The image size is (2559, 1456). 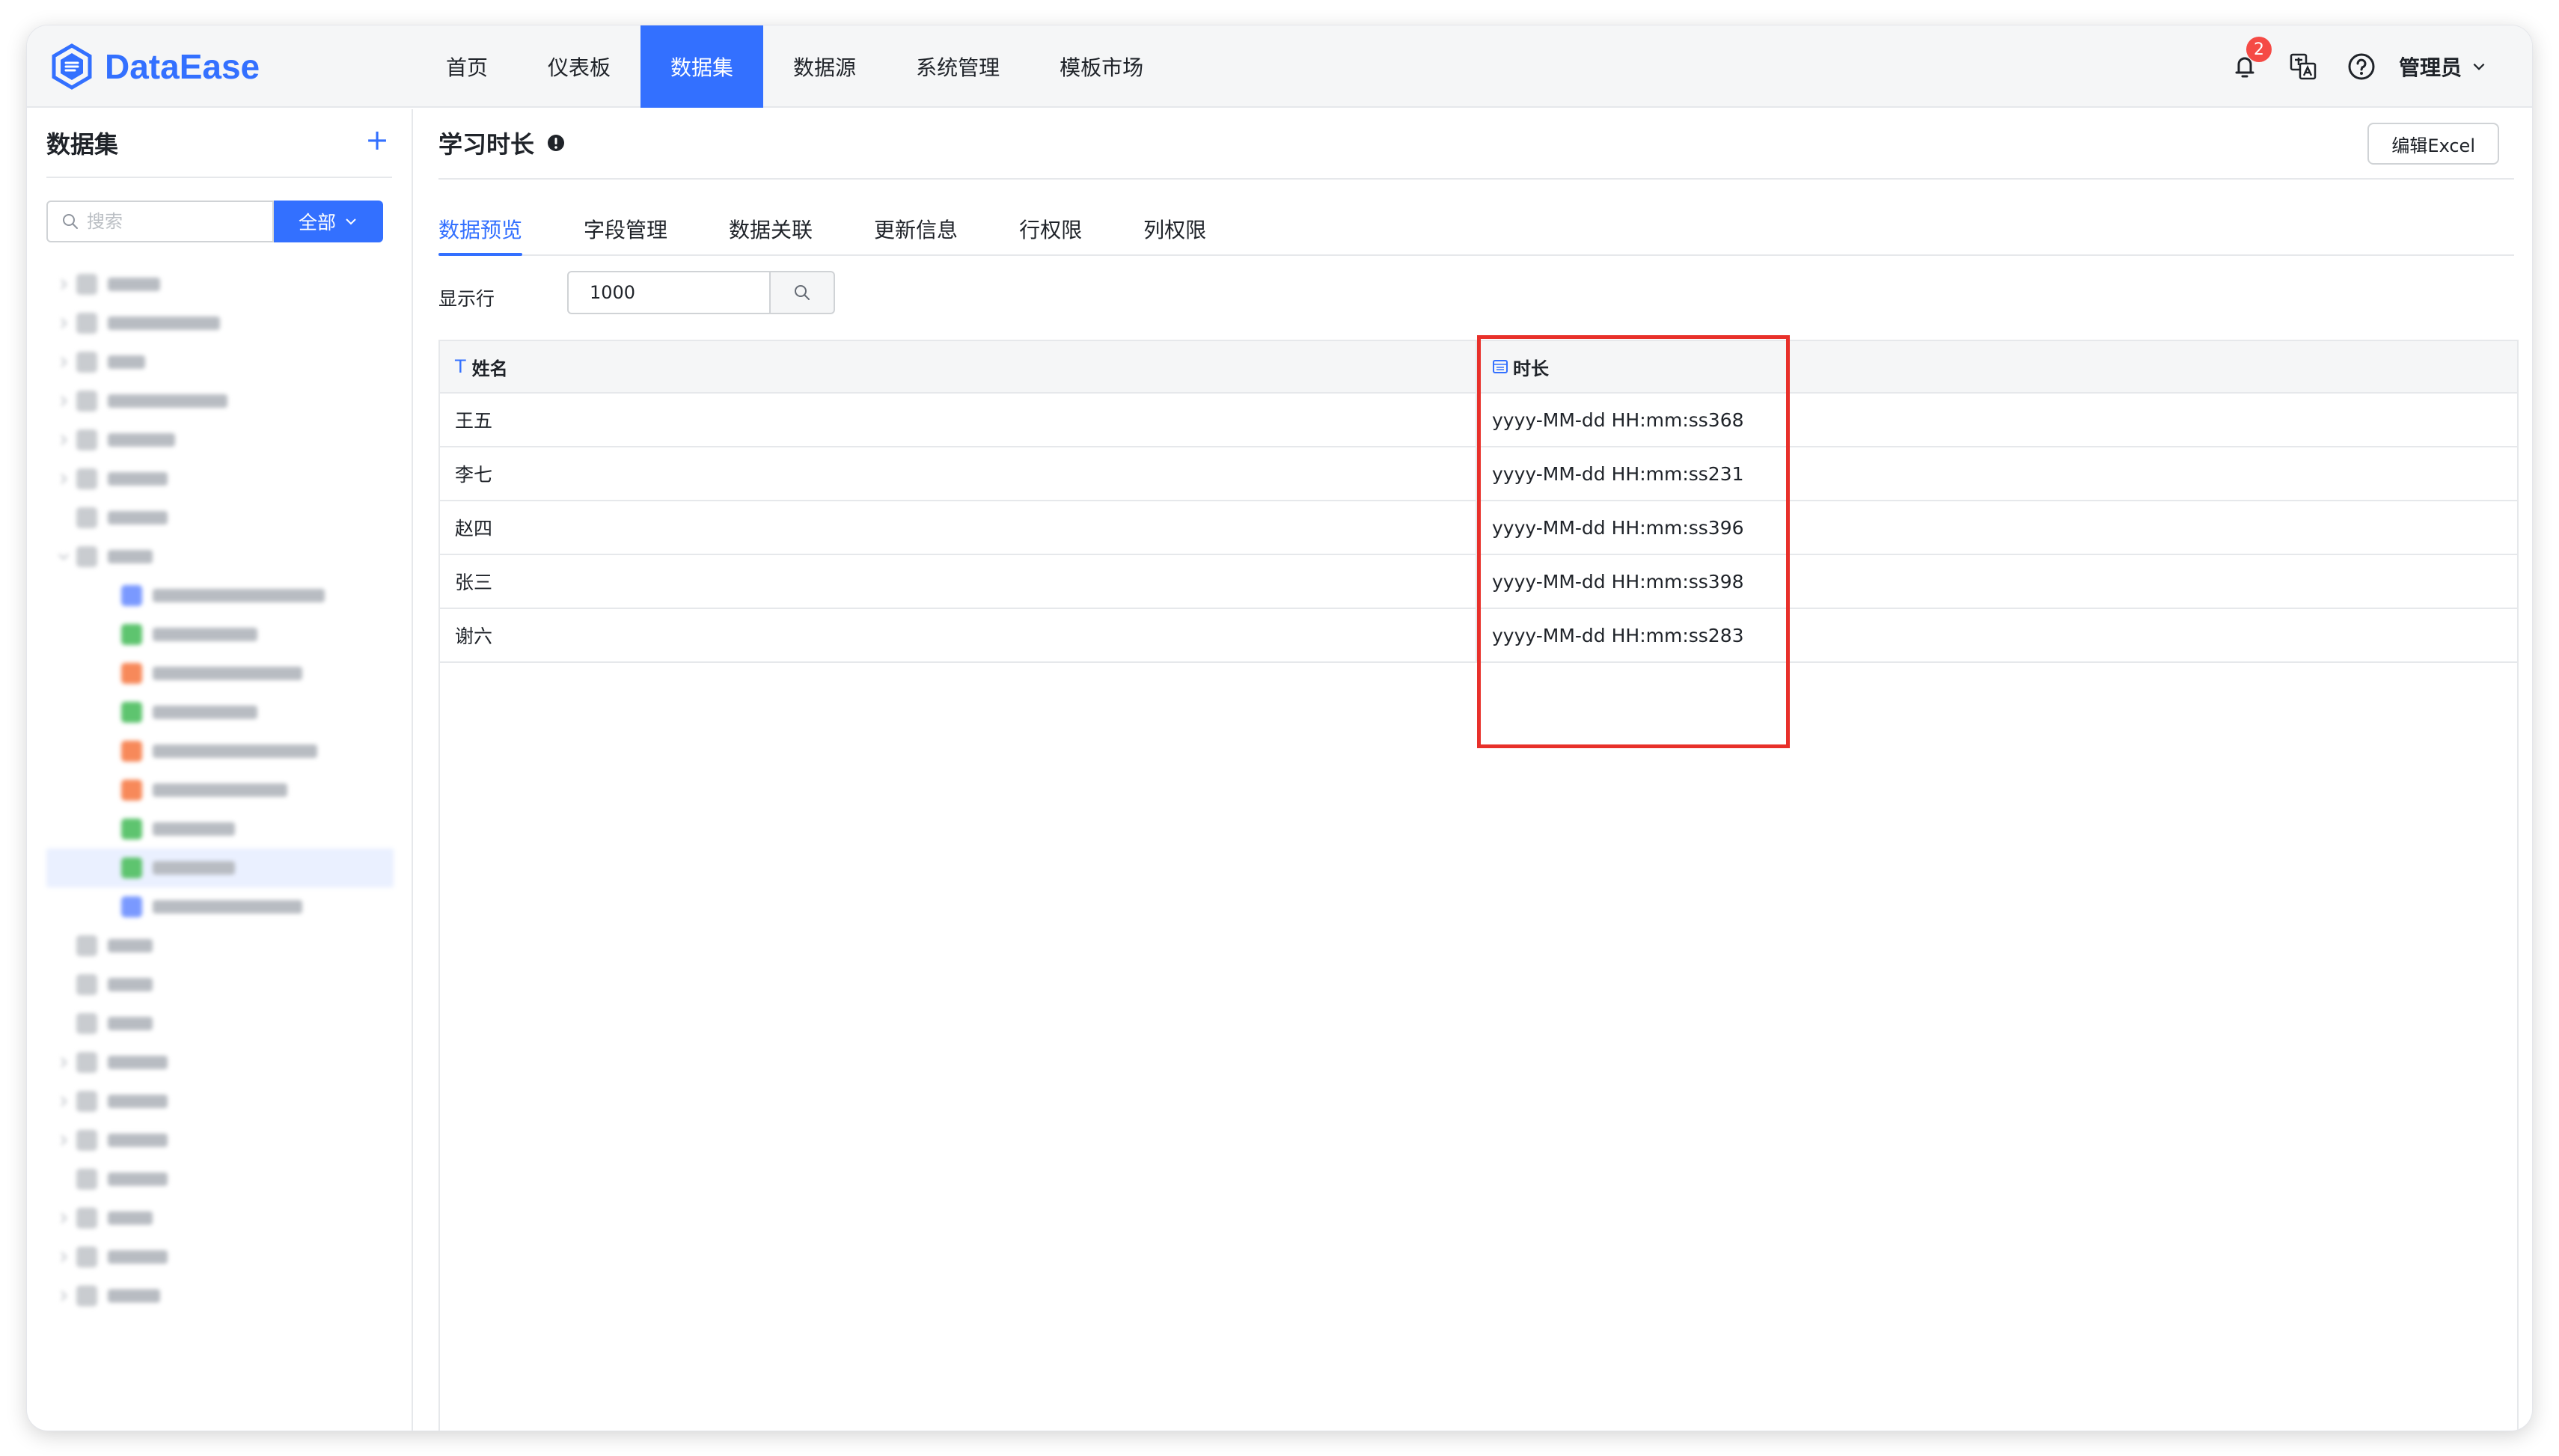 I want to click on help-button, so click(x=2361, y=66).